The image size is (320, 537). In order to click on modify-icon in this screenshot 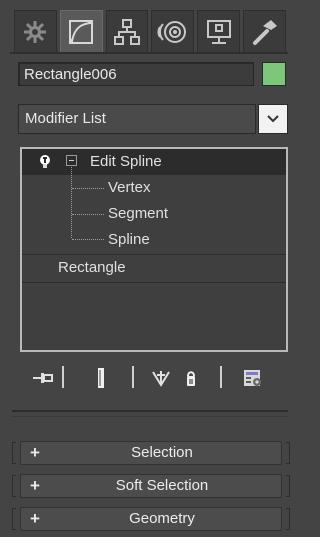, I will do `click(81, 32)`.